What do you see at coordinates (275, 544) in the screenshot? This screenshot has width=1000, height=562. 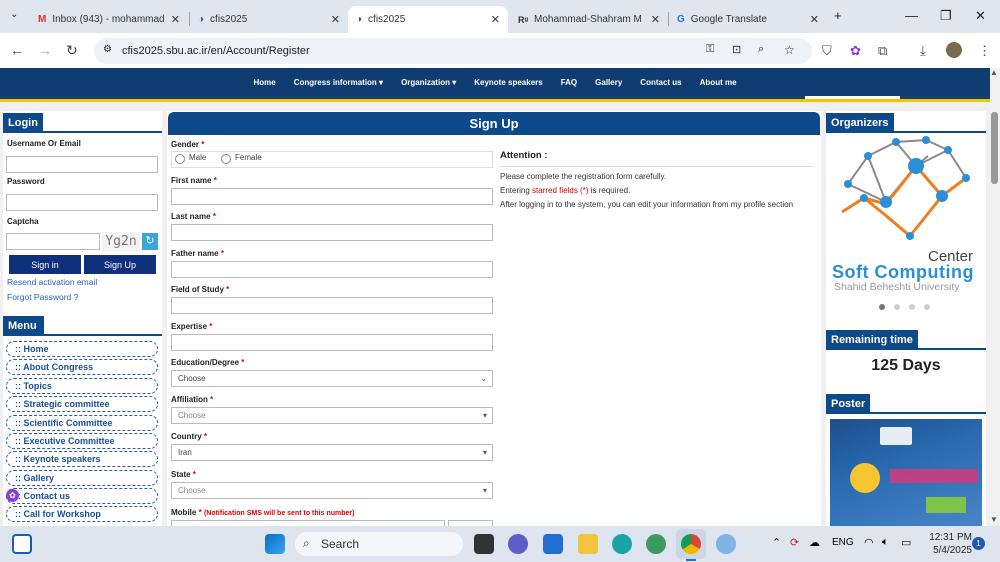 I see `windows-start-icon` at bounding box center [275, 544].